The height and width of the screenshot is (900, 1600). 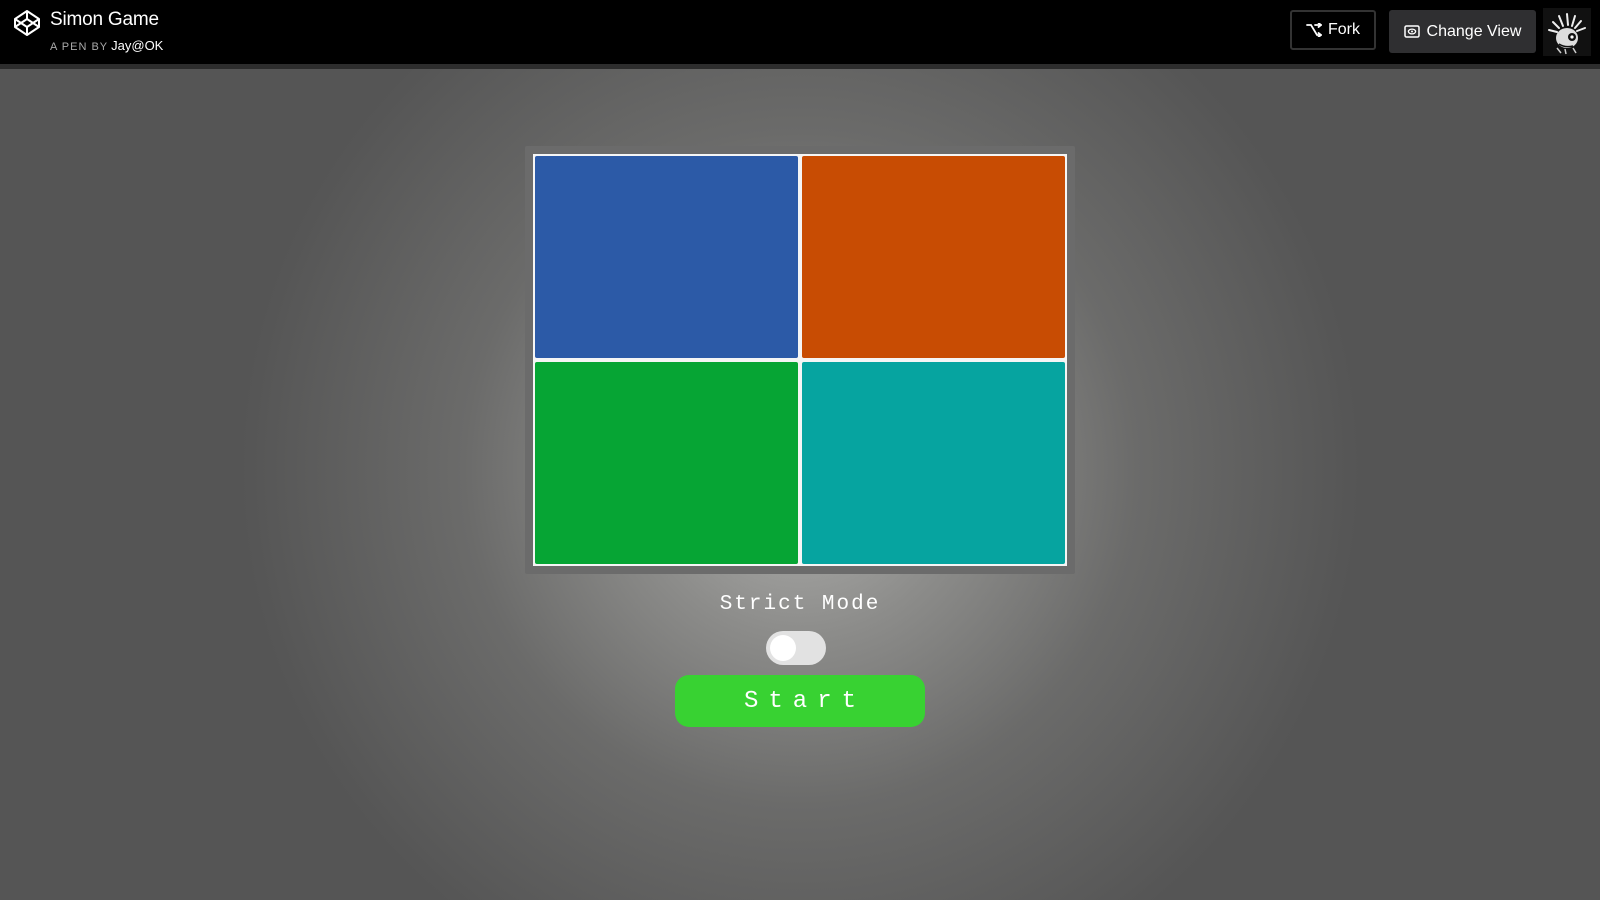 I want to click on eye-icon, so click(x=1411, y=31).